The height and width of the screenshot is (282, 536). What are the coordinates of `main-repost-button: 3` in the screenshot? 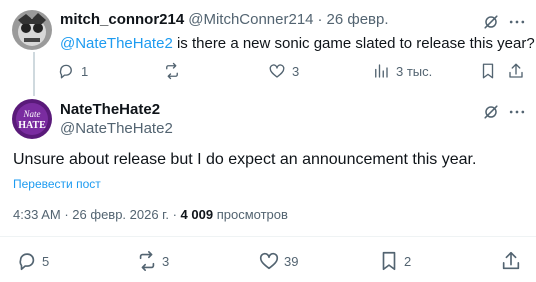 It's located at (152, 261).